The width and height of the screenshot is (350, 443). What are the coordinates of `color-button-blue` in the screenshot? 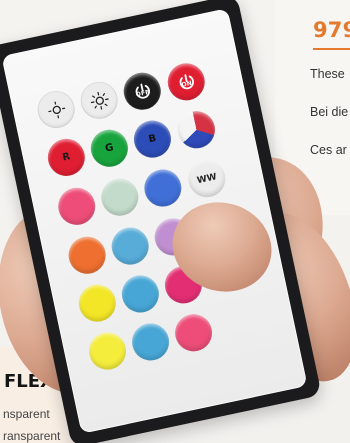 It's located at (162, 188).